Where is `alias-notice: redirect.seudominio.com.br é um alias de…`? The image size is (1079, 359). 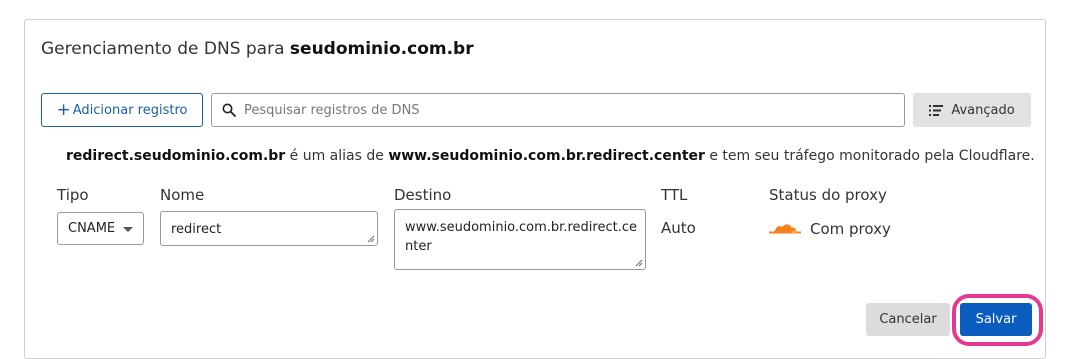 alias-notice: redirect.seudominio.com.br é um alias de… is located at coordinates (550, 156).